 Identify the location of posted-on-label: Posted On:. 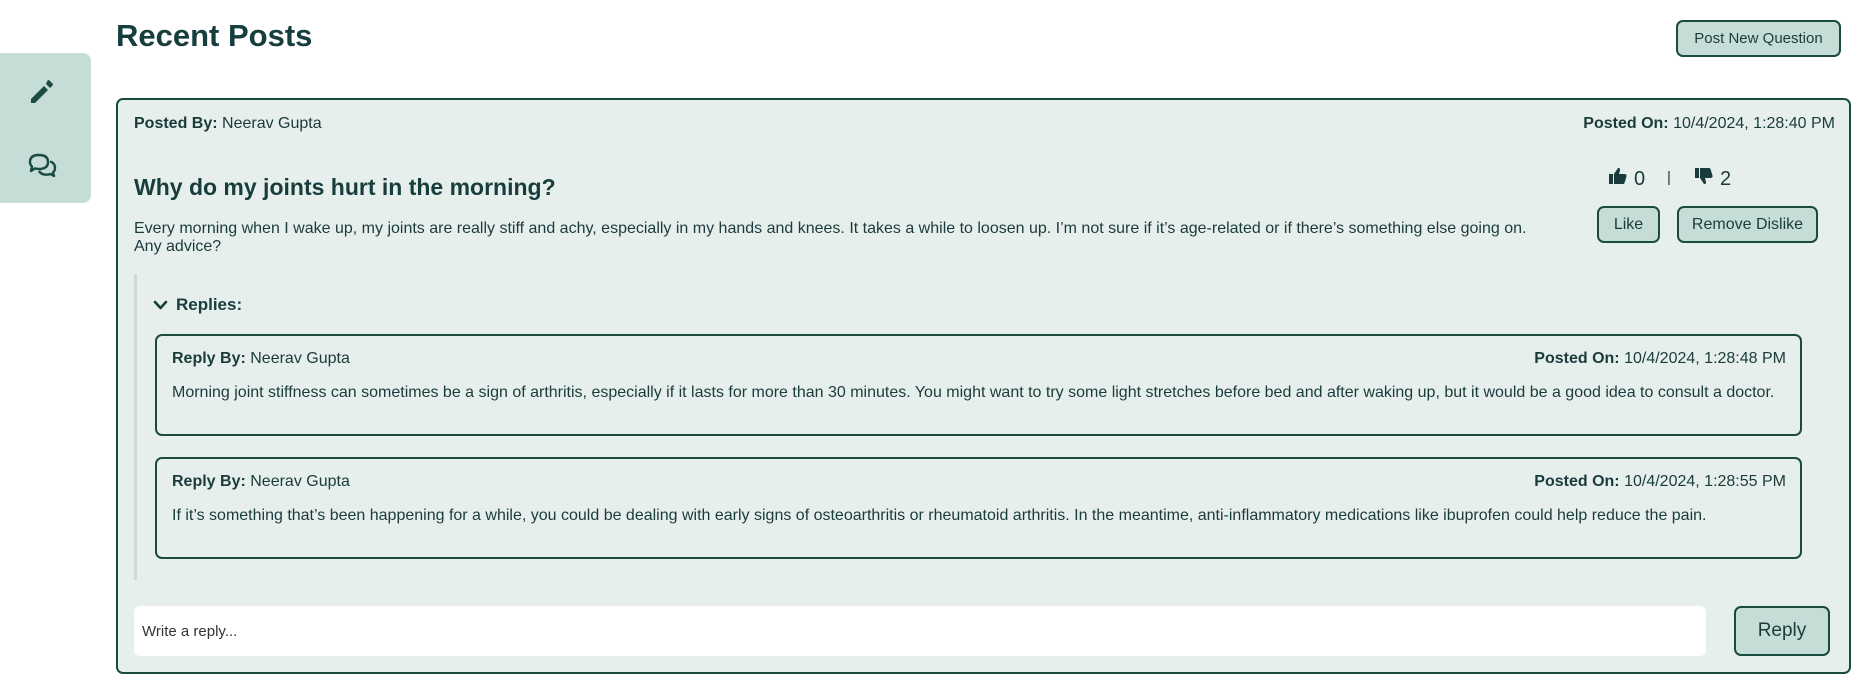
(1626, 123).